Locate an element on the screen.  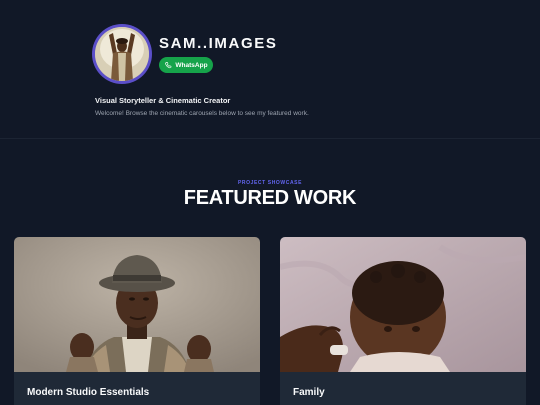
project-title: Family is located at coordinates (309, 392).